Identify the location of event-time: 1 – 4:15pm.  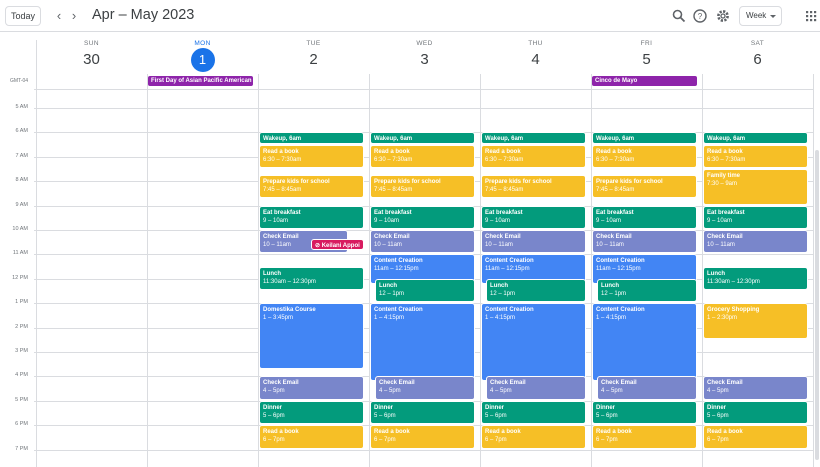
(611, 318).